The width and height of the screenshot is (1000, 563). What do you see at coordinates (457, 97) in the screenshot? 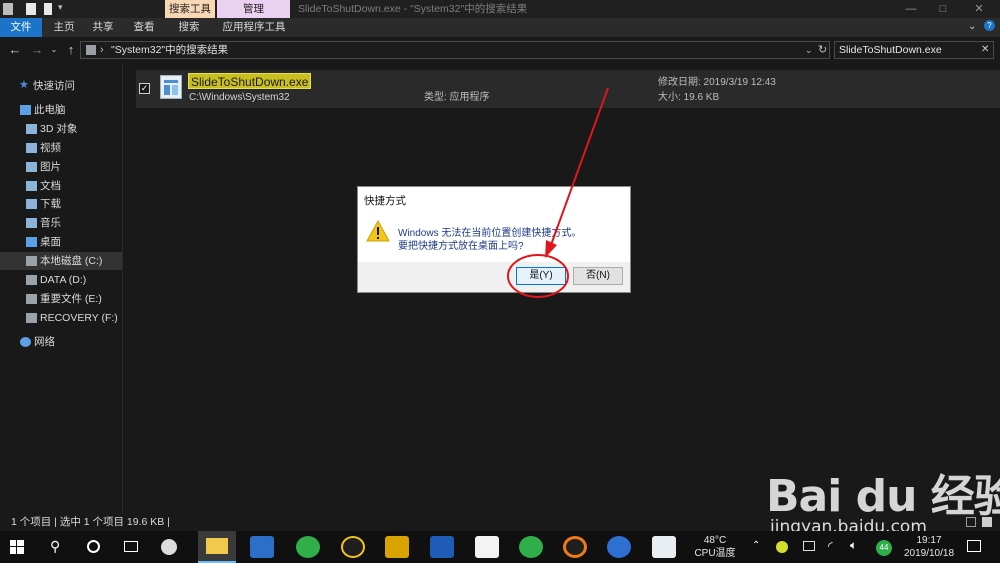
I see `file-type: 类型: 应用程序` at bounding box center [457, 97].